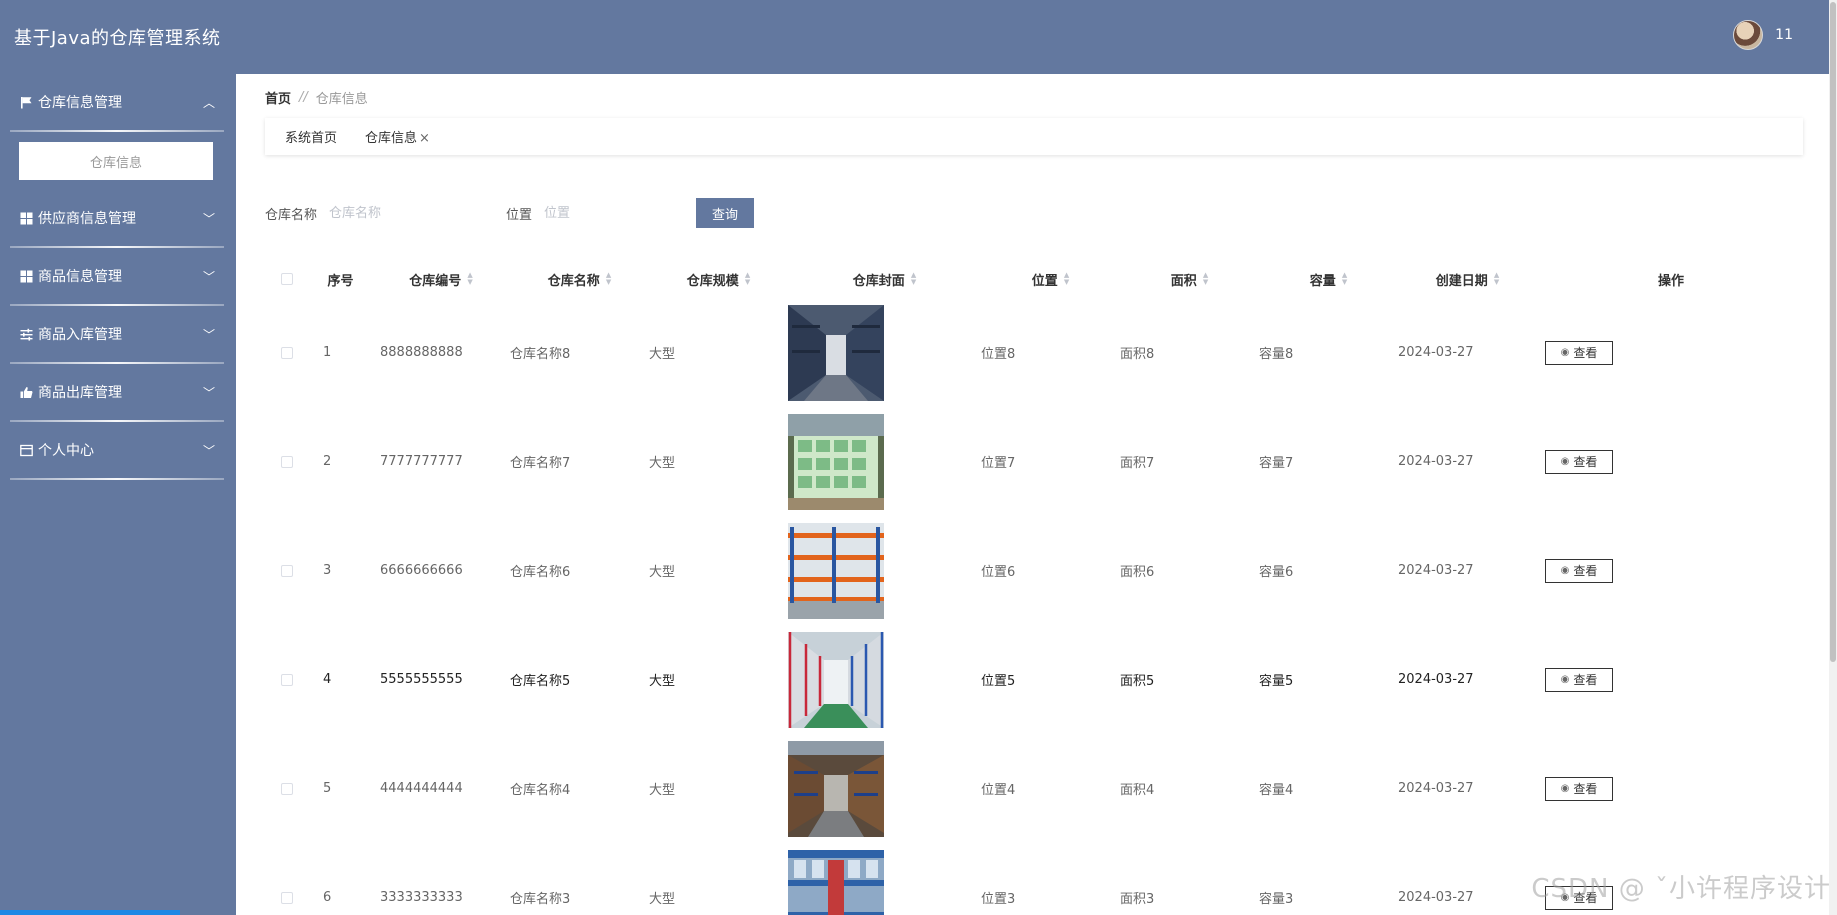  Describe the element at coordinates (1328, 279) in the screenshot. I see `header-capacity: 容量 ▲ ▼` at that location.